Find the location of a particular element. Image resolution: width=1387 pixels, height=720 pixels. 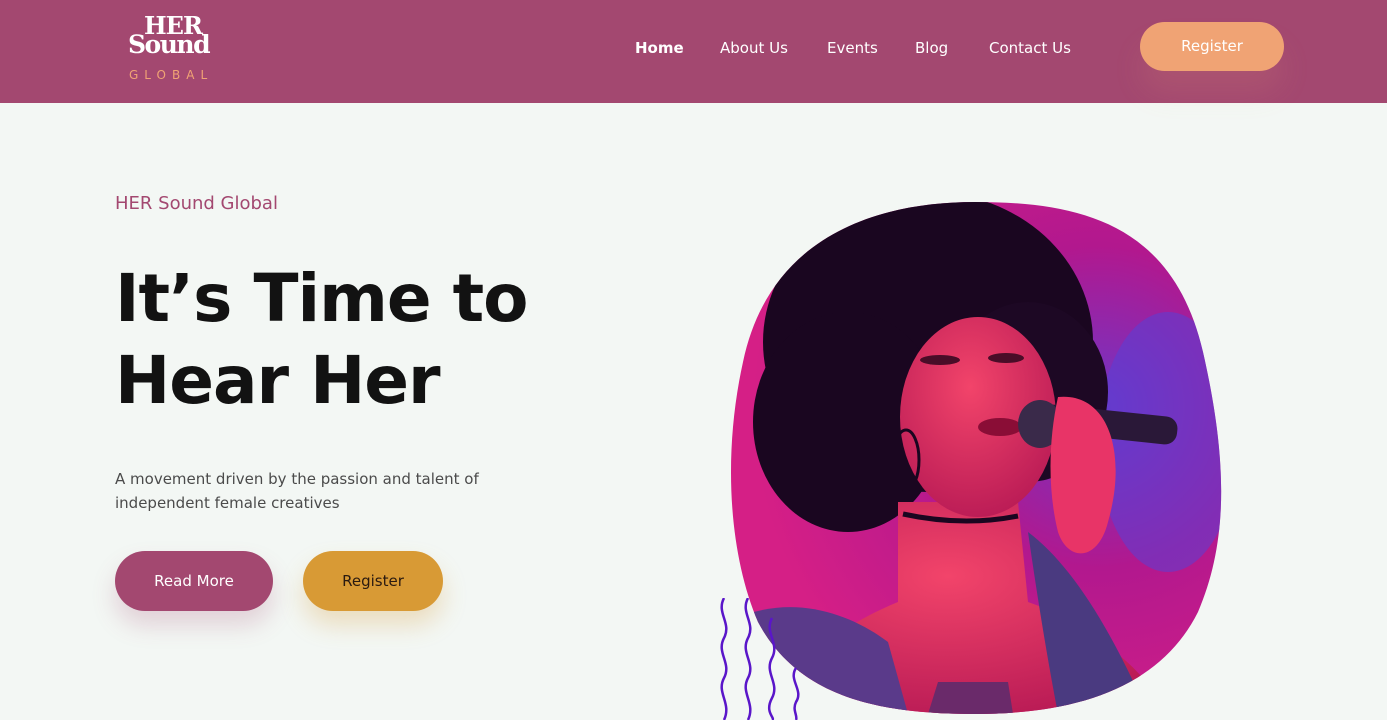

nav-item-about-us: About Us is located at coordinates (754, 48).